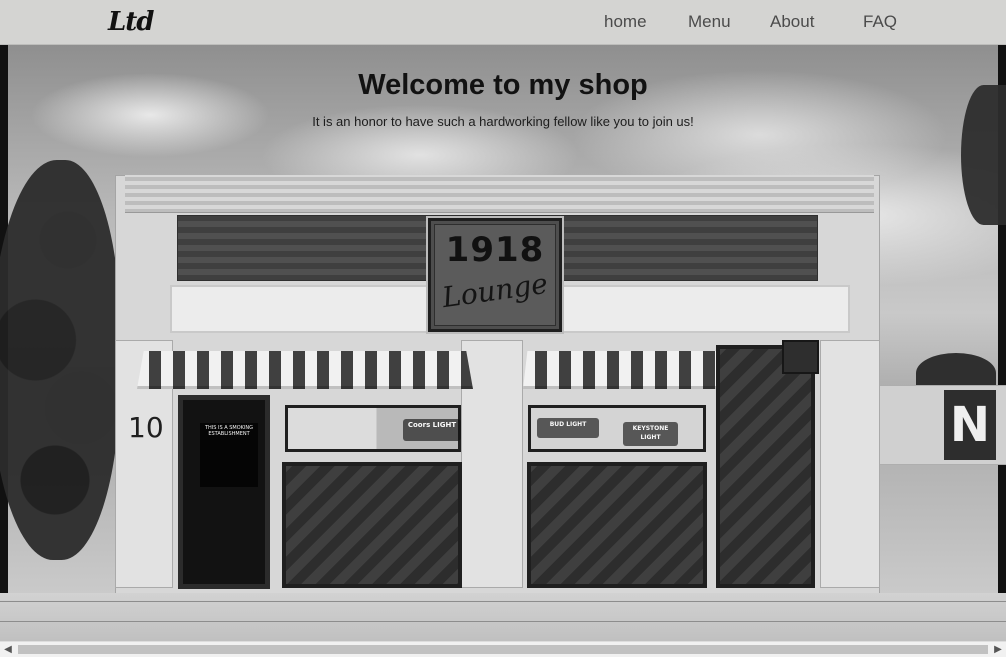 Image resolution: width=1006 pixels, height=657 pixels. I want to click on hero-title: Welcome to my shop, so click(503, 85).